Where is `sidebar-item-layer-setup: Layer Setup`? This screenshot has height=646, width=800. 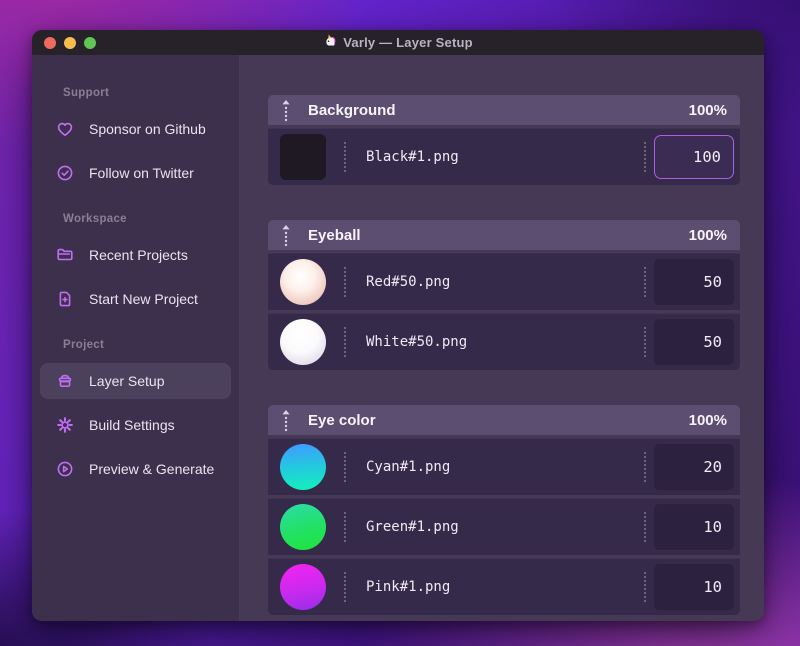
sidebar-item-layer-setup: Layer Setup is located at coordinates (135, 381).